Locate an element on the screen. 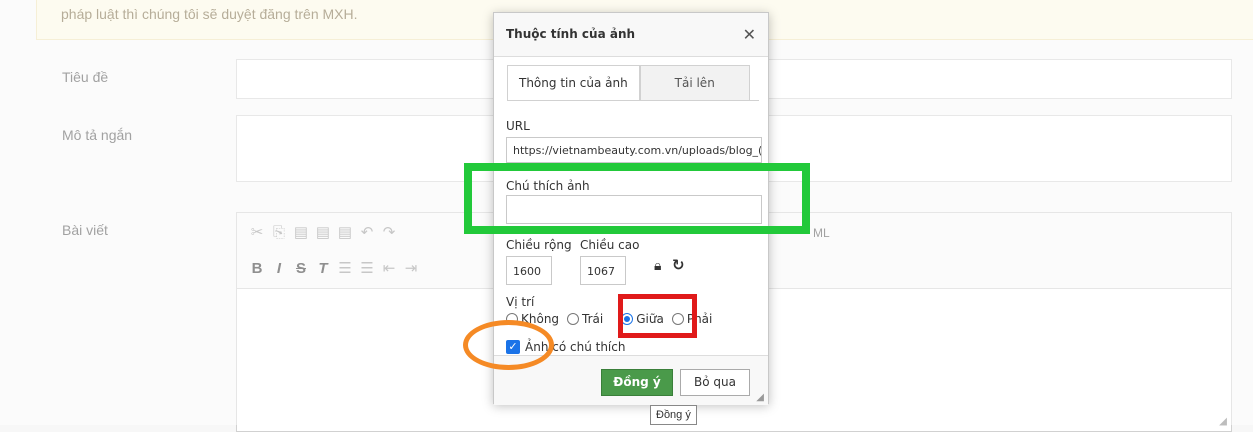  dialog-title: Thuộc tính của ảnh is located at coordinates (571, 34).